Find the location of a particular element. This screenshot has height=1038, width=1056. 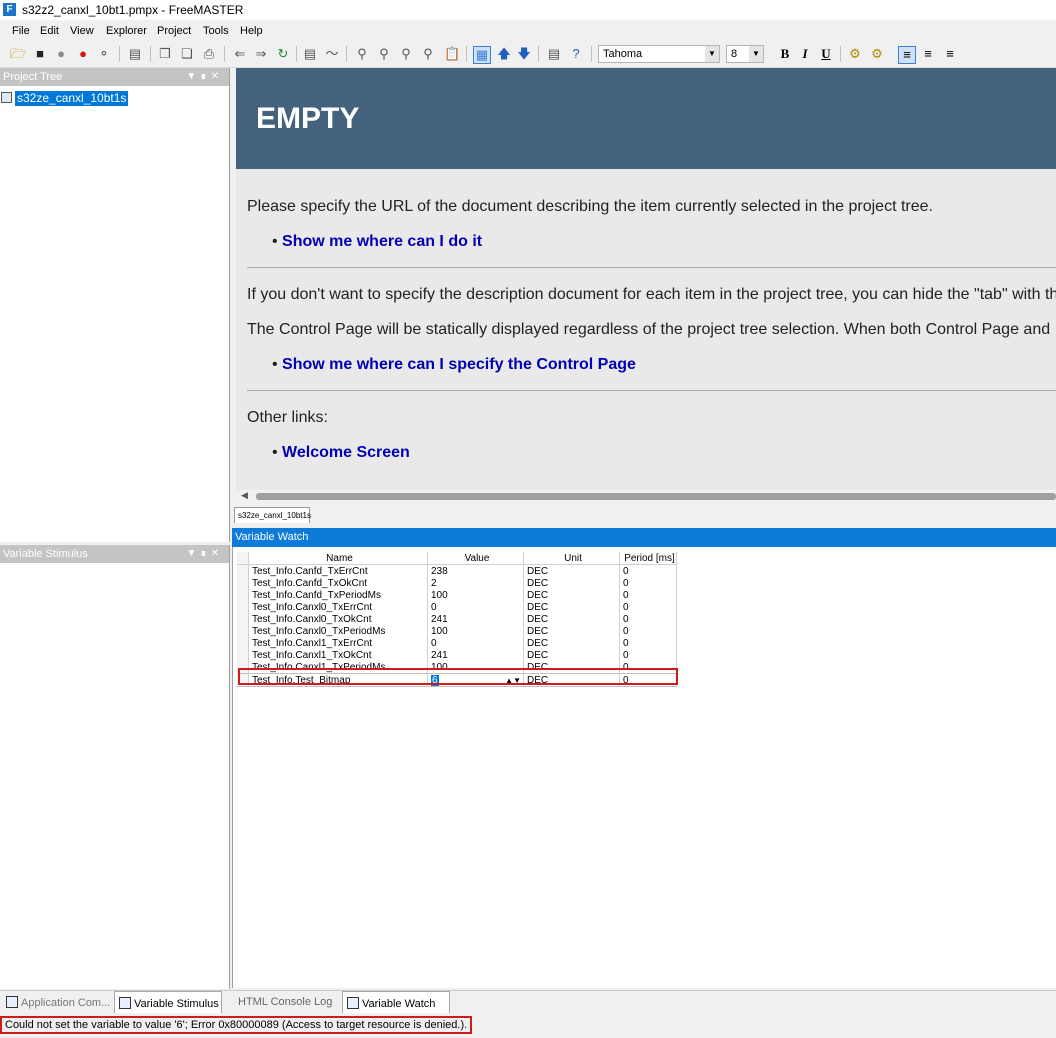

zoom-cursor-icon: ⚲ is located at coordinates (406, 54).